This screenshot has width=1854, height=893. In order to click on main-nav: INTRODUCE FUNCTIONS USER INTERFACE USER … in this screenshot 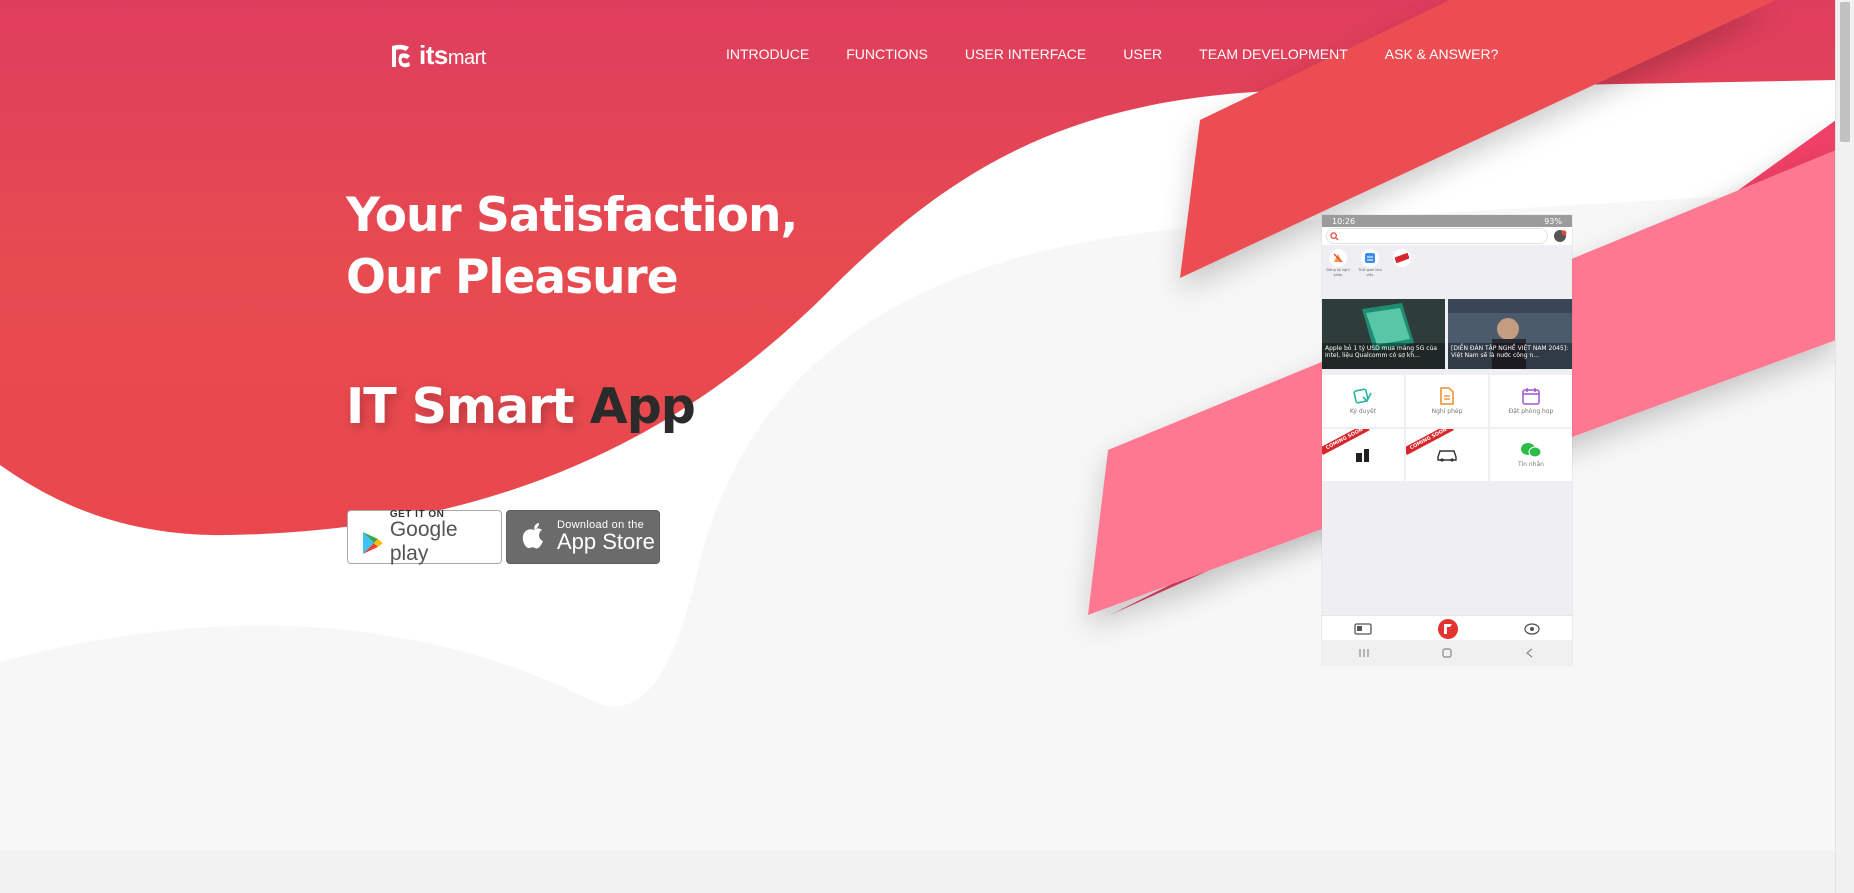, I will do `click(1130, 54)`.